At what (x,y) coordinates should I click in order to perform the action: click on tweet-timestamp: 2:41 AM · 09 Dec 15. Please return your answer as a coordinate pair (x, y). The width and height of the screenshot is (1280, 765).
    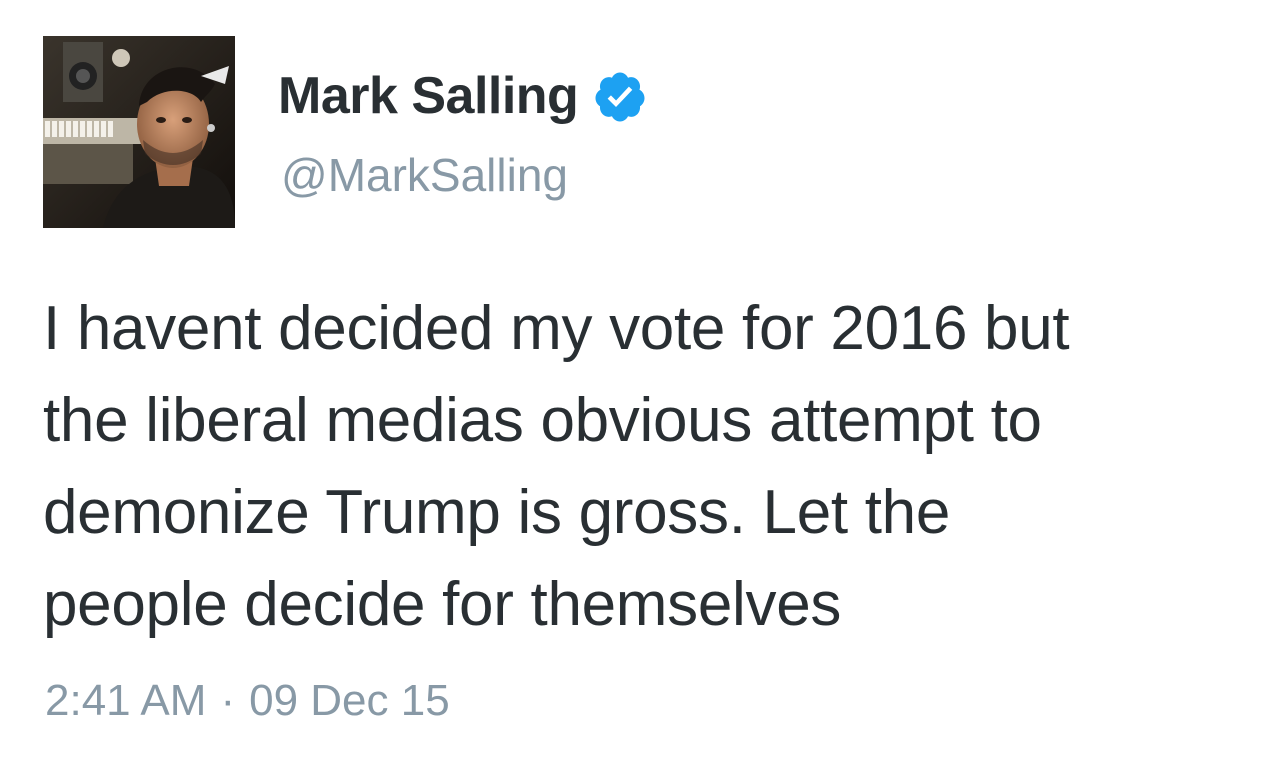
    Looking at the image, I should click on (247, 701).